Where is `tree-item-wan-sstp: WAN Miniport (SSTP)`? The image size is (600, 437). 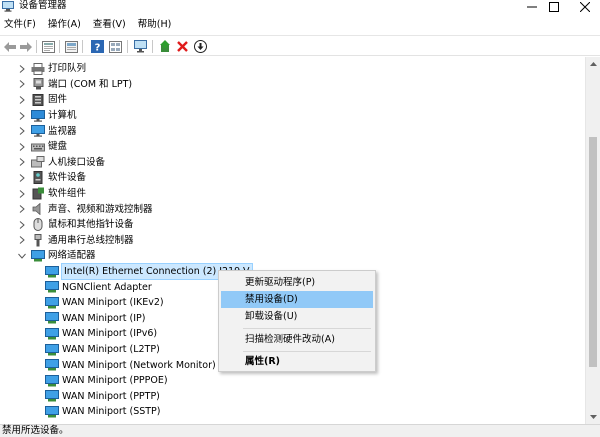
tree-item-wan-sstp: WAN Miniport (SSTP) is located at coordinates (103, 412).